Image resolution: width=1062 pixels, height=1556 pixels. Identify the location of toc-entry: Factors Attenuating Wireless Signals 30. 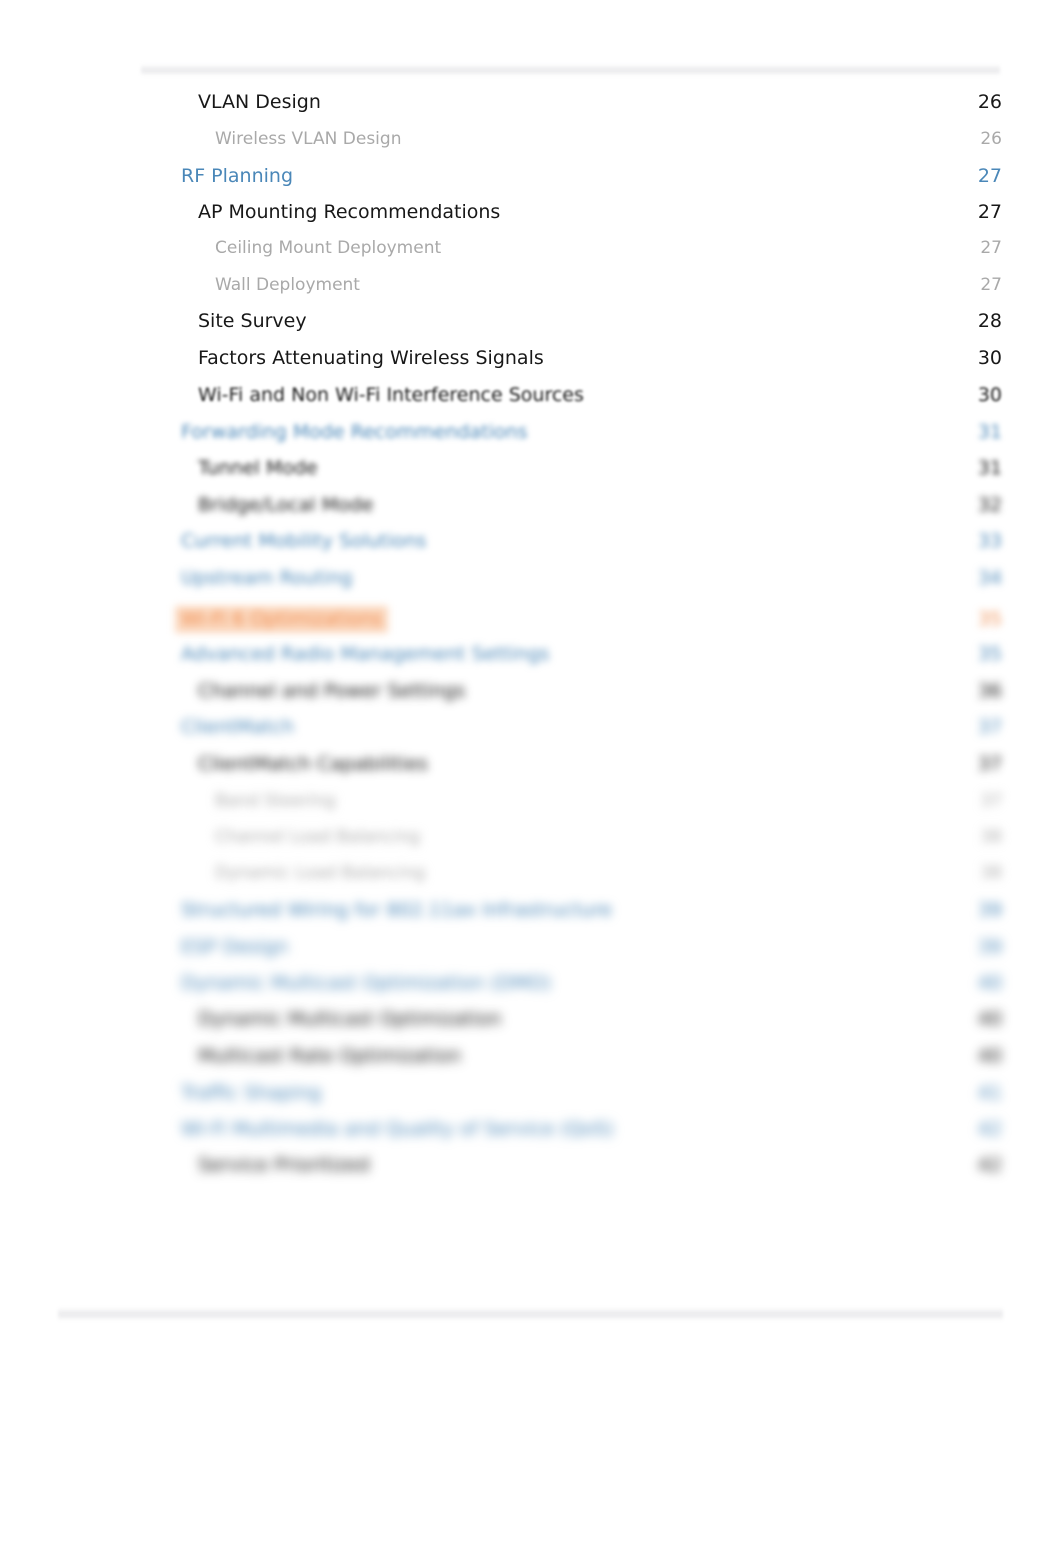
(600, 361).